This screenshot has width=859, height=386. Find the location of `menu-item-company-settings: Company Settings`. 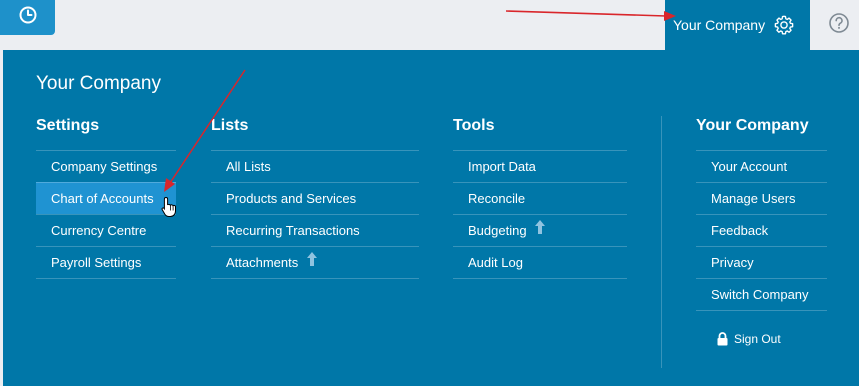

menu-item-company-settings: Company Settings is located at coordinates (106, 166).